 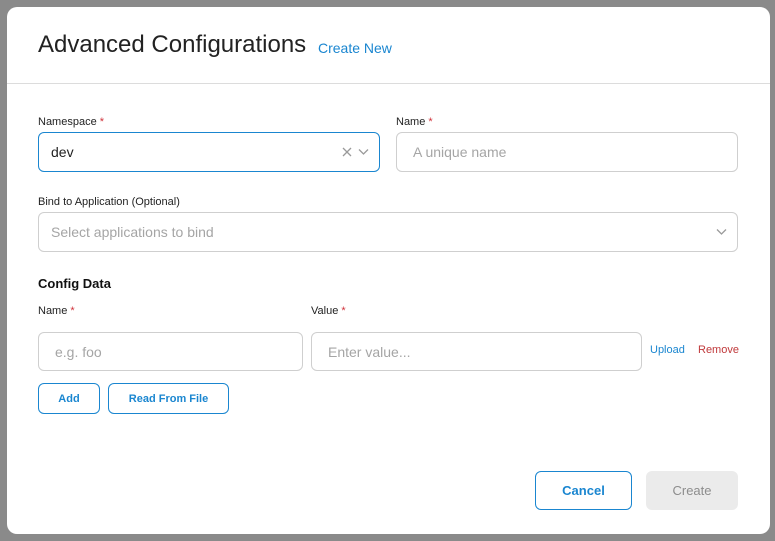 I want to click on config-name-label: Name *, so click(x=56, y=311).